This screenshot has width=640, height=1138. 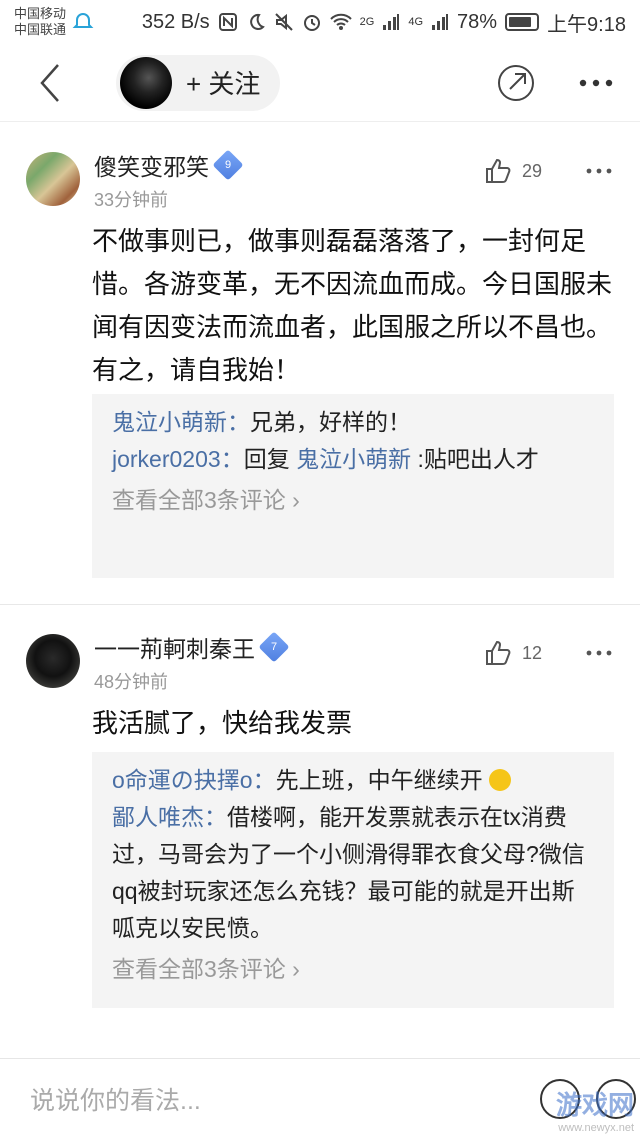 What do you see at coordinates (513, 171) in the screenshot?
I see `like-button: 29` at bounding box center [513, 171].